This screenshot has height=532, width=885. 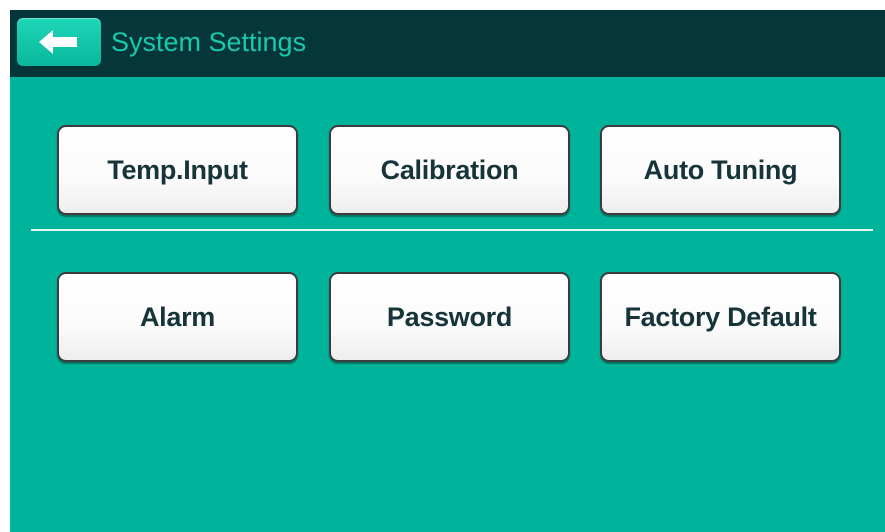 I want to click on temp-input-button: Temp.Input, so click(x=177, y=170).